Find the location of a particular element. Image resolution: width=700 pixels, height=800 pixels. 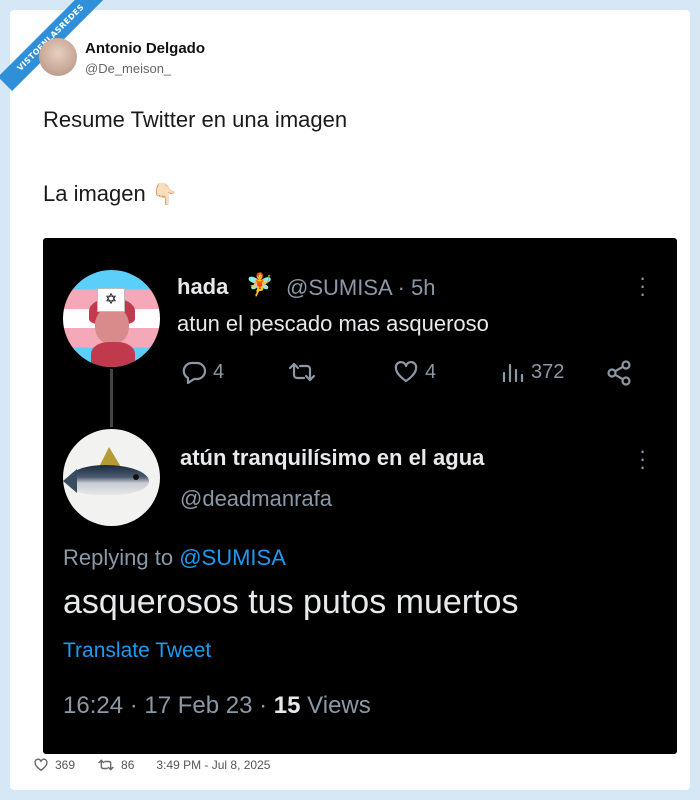

tweet-text-line2-label: La imagen is located at coordinates (94, 193).